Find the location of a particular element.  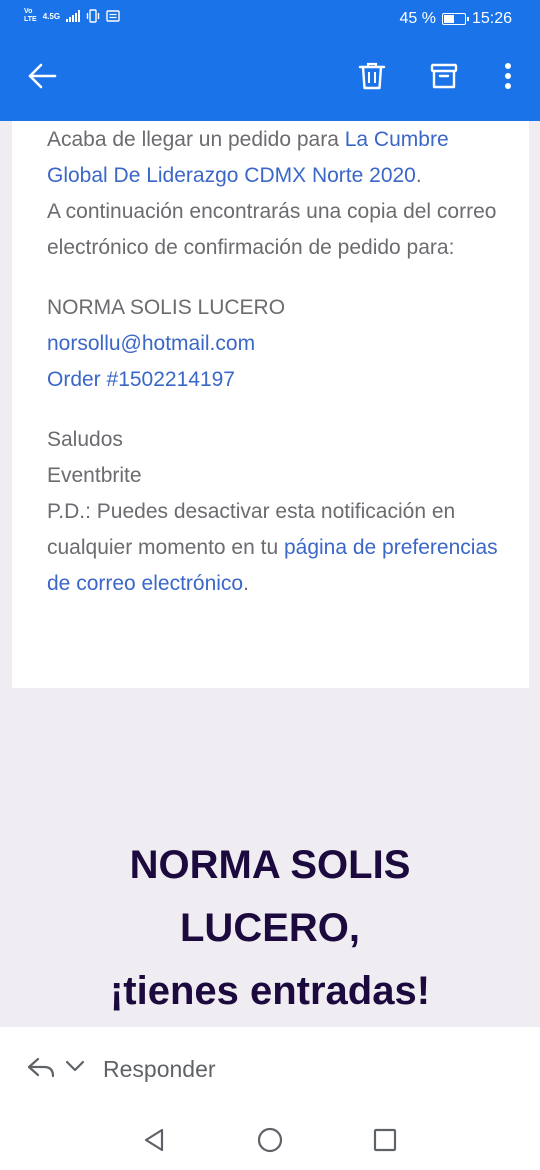

intro-suffix: . is located at coordinates (418, 175).